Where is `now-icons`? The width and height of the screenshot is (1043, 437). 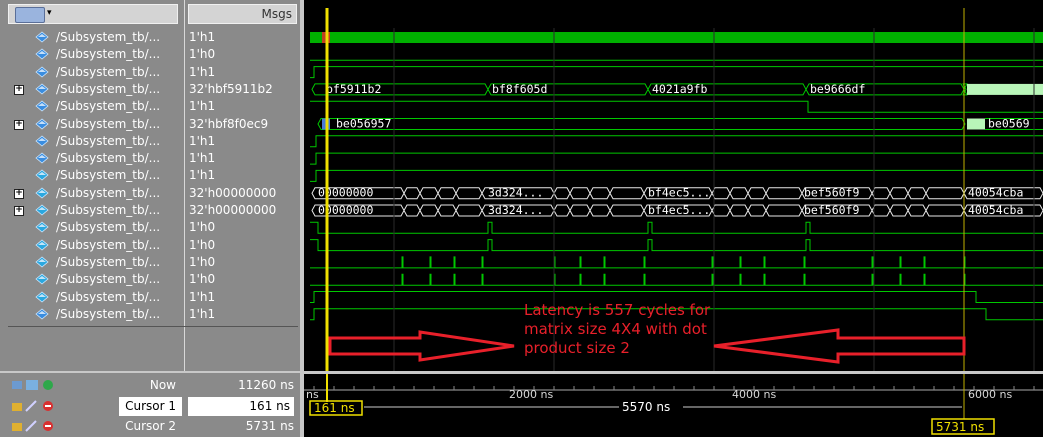
now-icons is located at coordinates (37, 385).